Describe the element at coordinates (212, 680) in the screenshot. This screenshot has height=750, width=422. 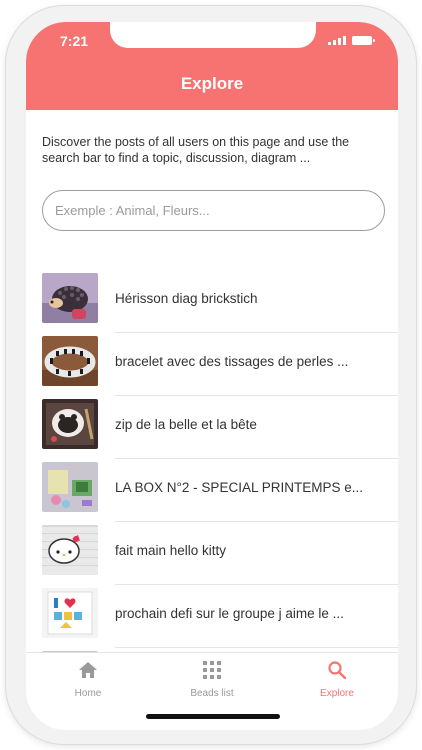
I see `tab-beads-list: Beads list` at that location.